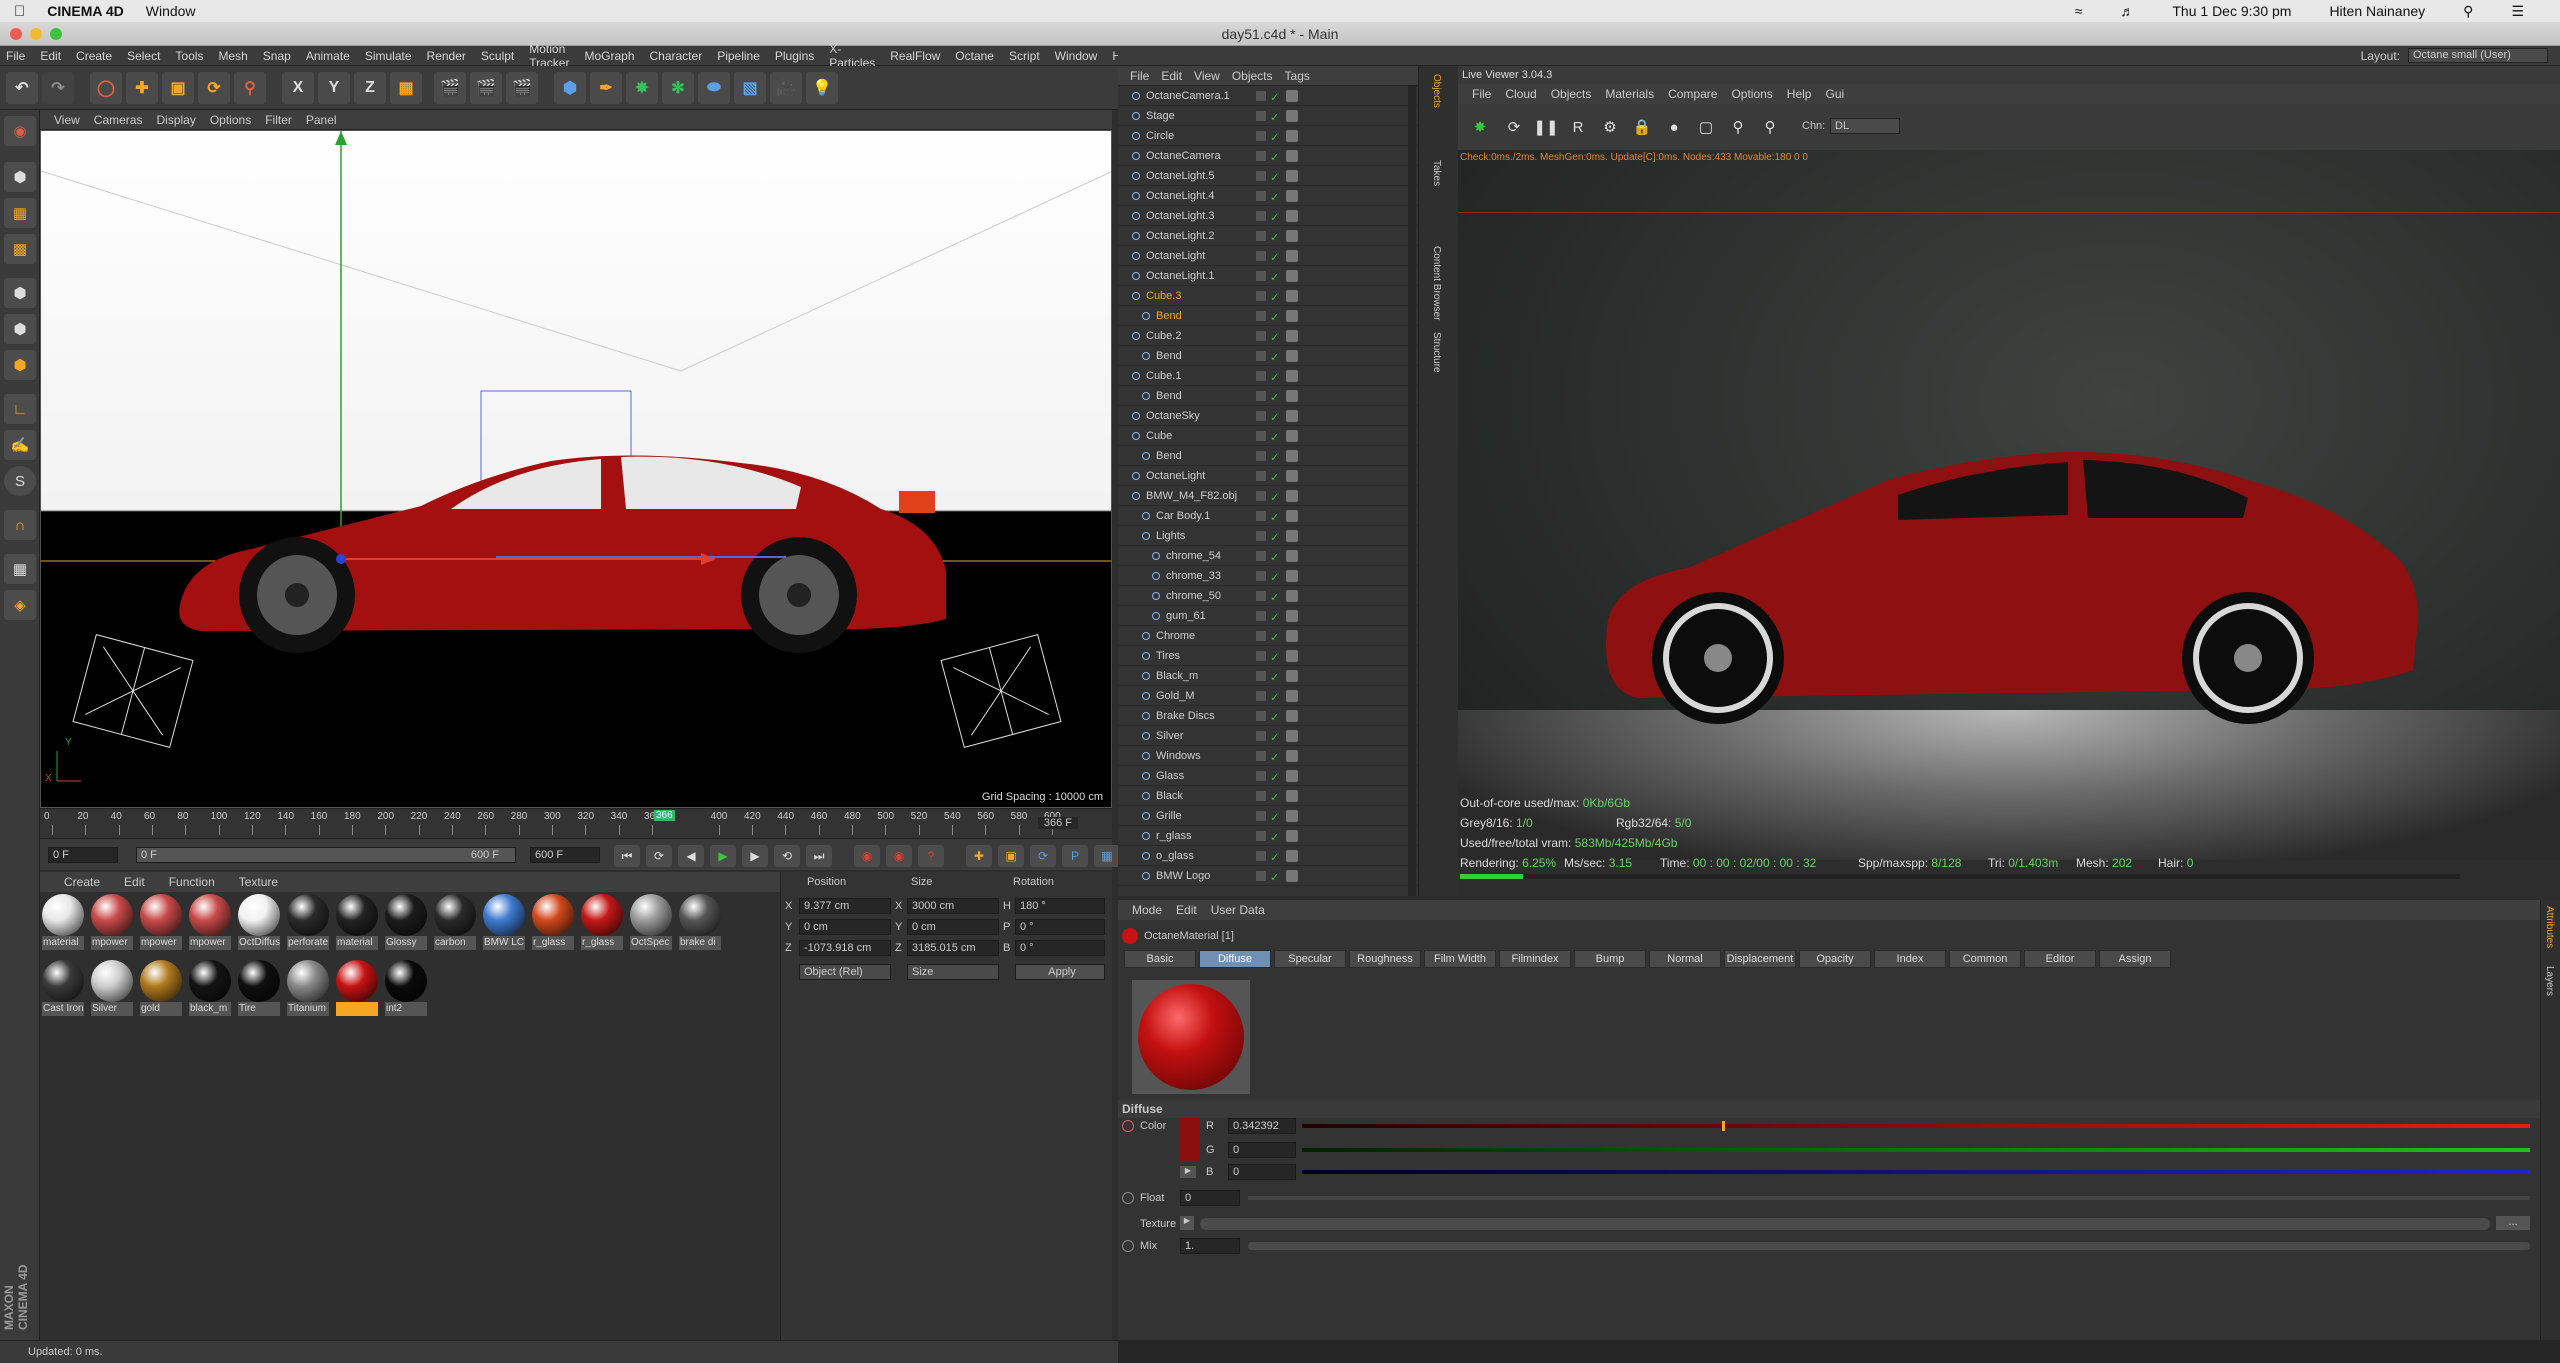  What do you see at coordinates (1187, 1223) in the screenshot?
I see `texture-expand-icon: ▶` at bounding box center [1187, 1223].